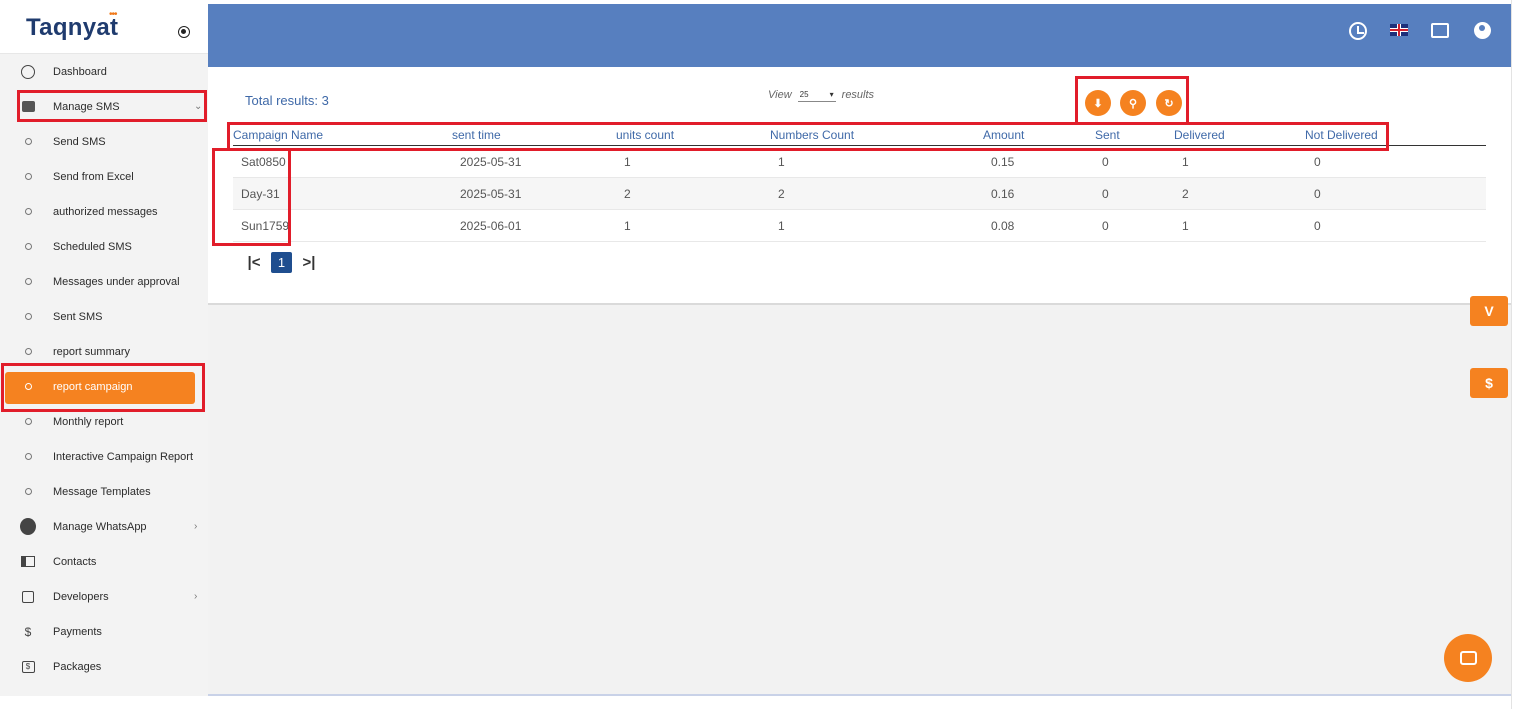  Describe the element at coordinates (309, 262) in the screenshot. I see `last-page-button: >|` at that location.